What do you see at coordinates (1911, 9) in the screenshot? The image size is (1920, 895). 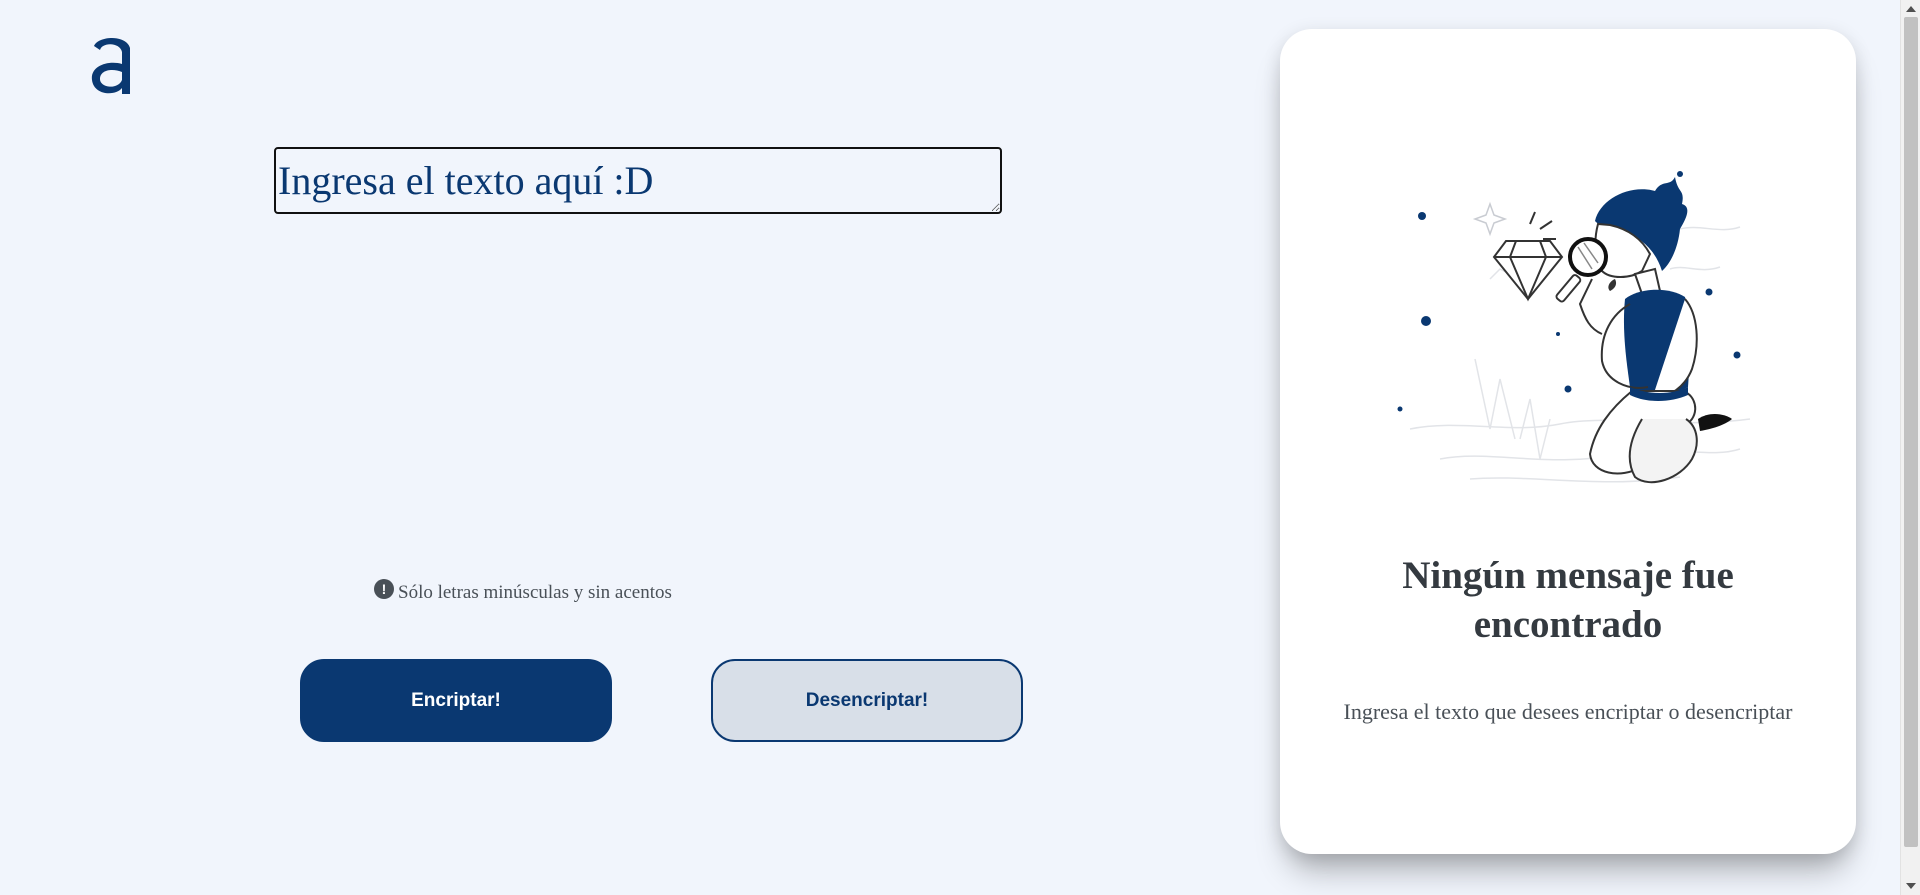 I see `scroll-up-arrow-icon` at bounding box center [1911, 9].